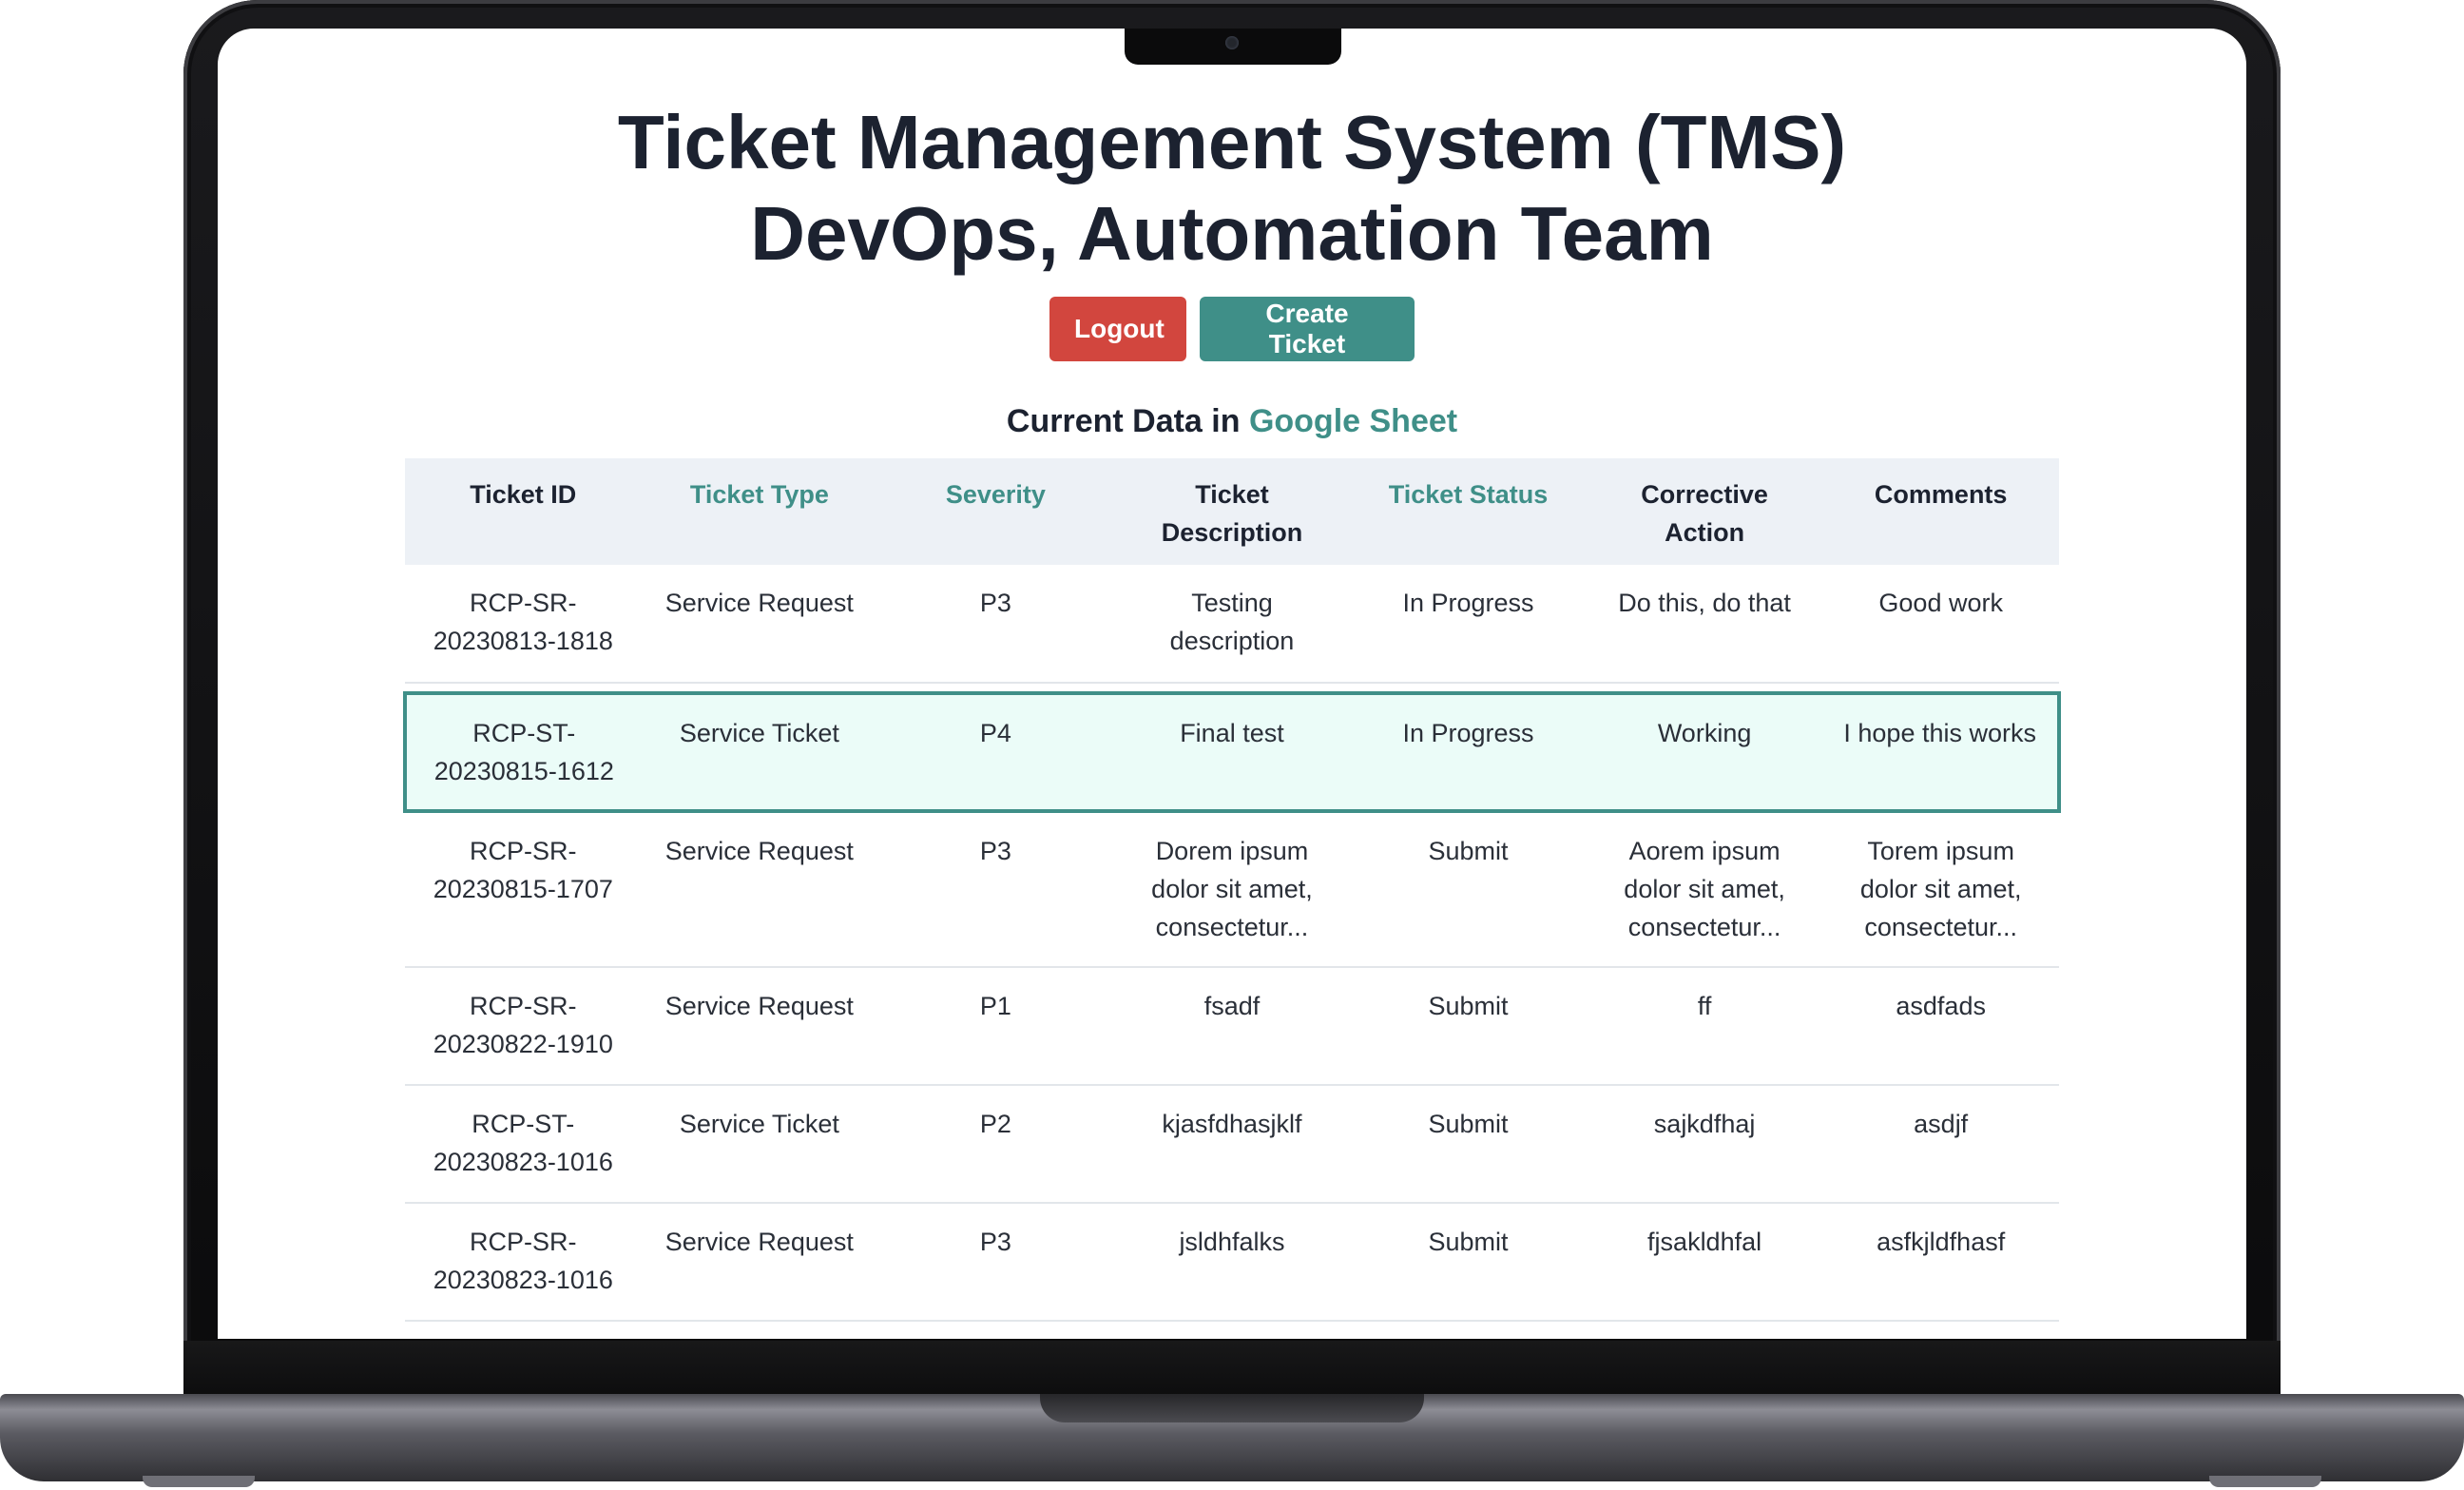  I want to click on cell-severity: P4, so click(996, 752).